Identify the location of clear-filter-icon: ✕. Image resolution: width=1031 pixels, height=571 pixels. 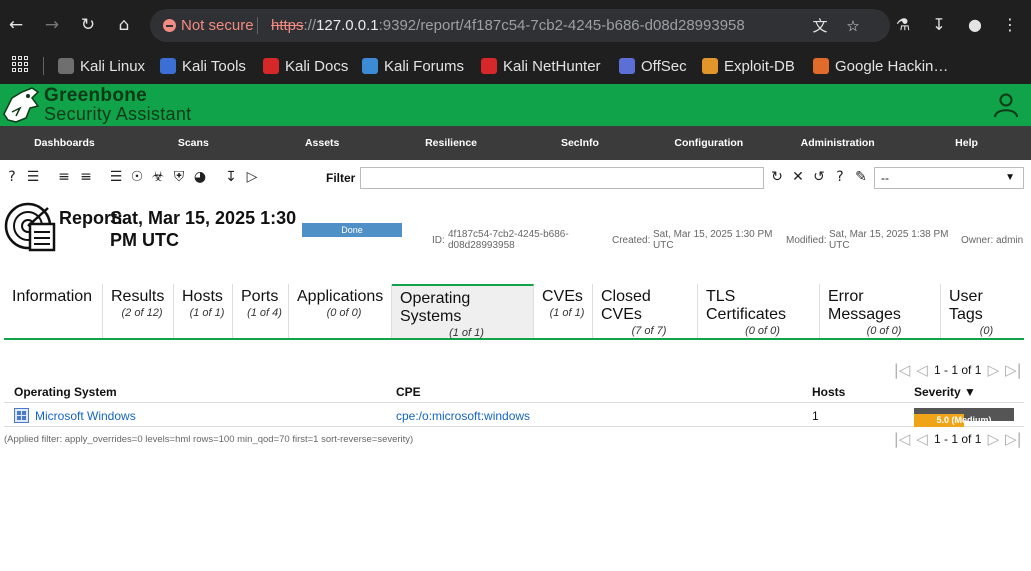
(798, 177).